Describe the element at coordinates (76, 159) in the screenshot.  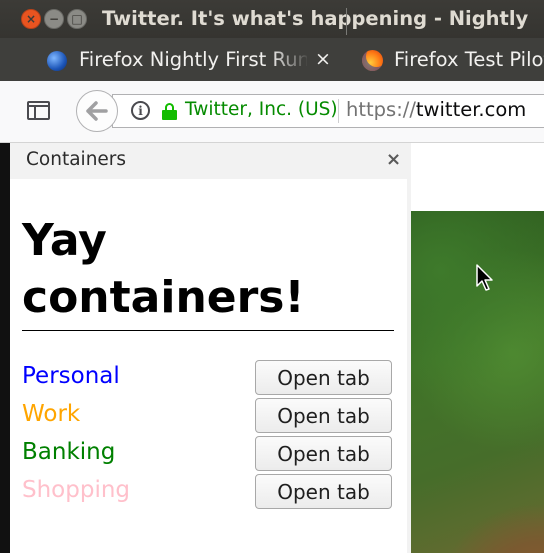
I see `sidebar-title: Containers` at that location.